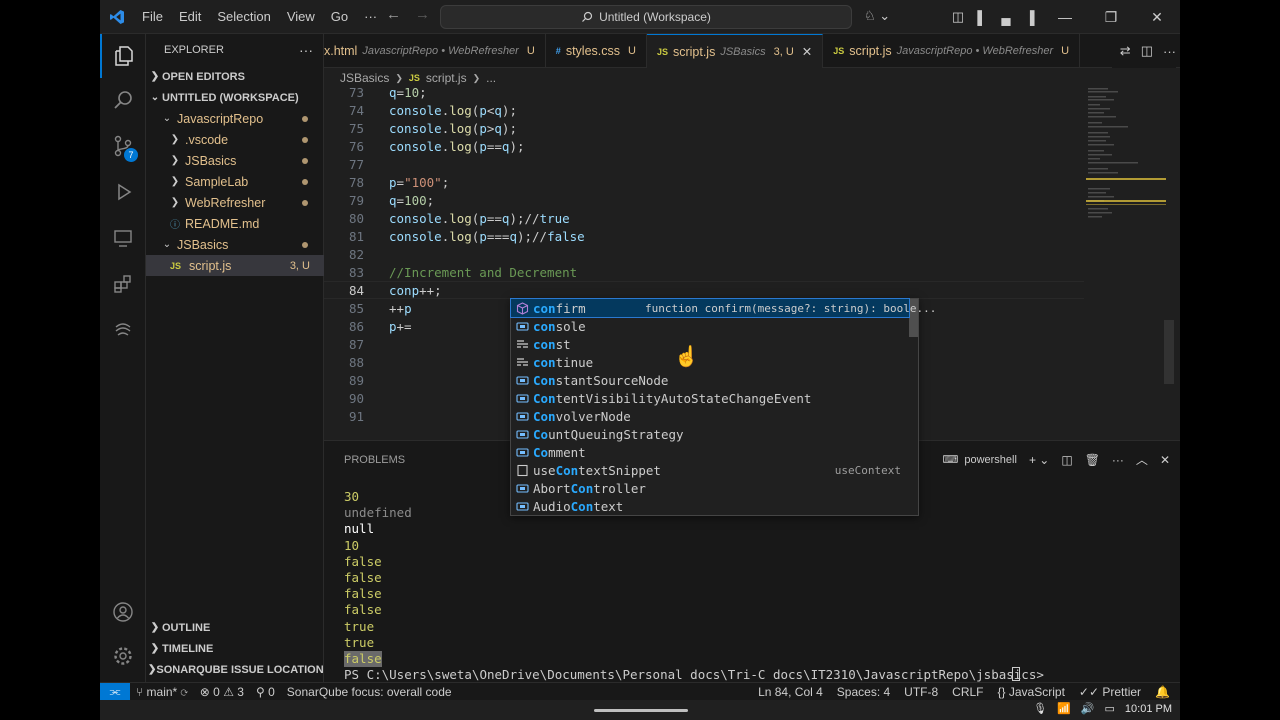  Describe the element at coordinates (1031, 692) in the screenshot. I see `language-mode: {} JavaScript` at that location.